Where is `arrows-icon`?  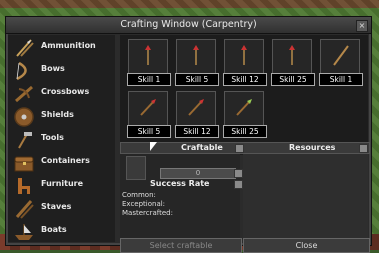 arrows-icon is located at coordinates (25, 48).